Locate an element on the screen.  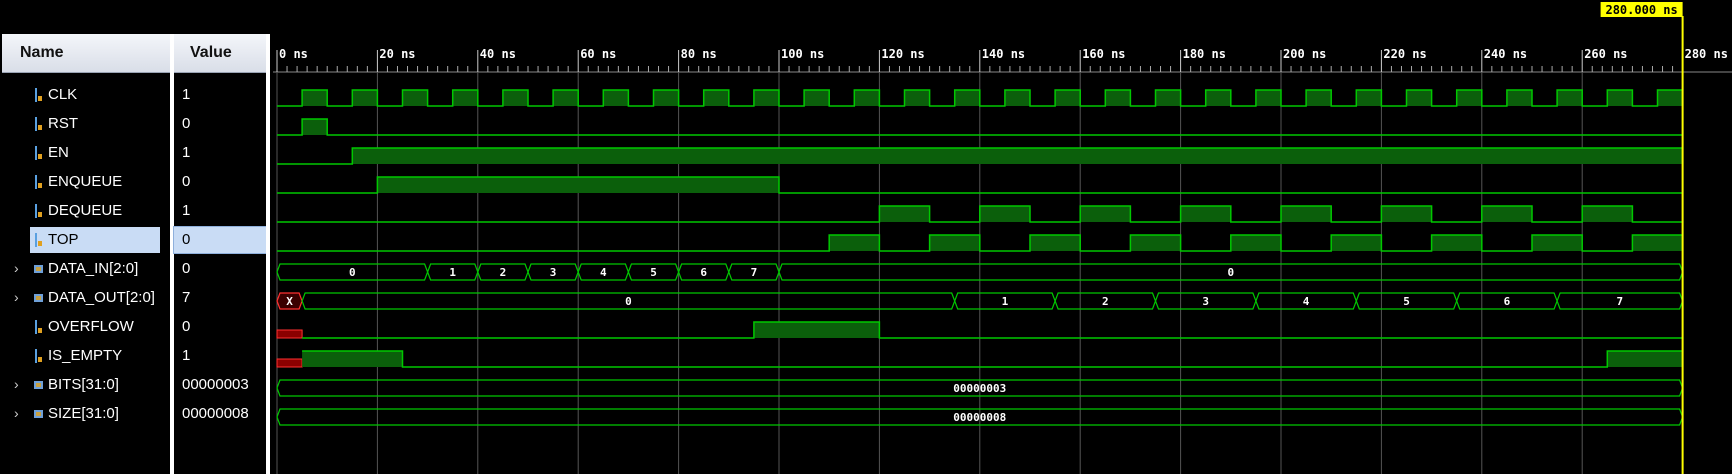
signal-name-label: OVERFLOW is located at coordinates (91, 326).